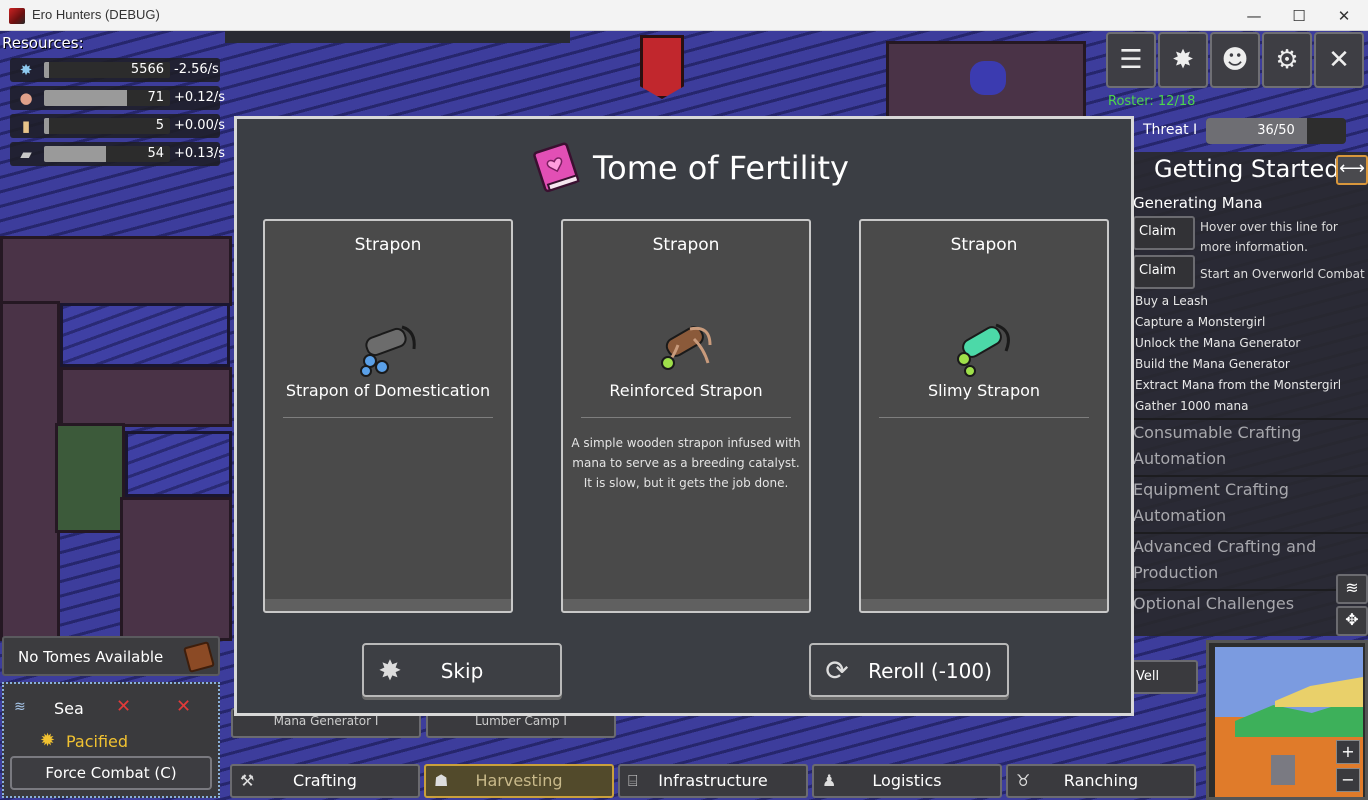 The height and width of the screenshot is (800, 1368). I want to click on mana-burst-icon: ✸, so click(1183, 60).